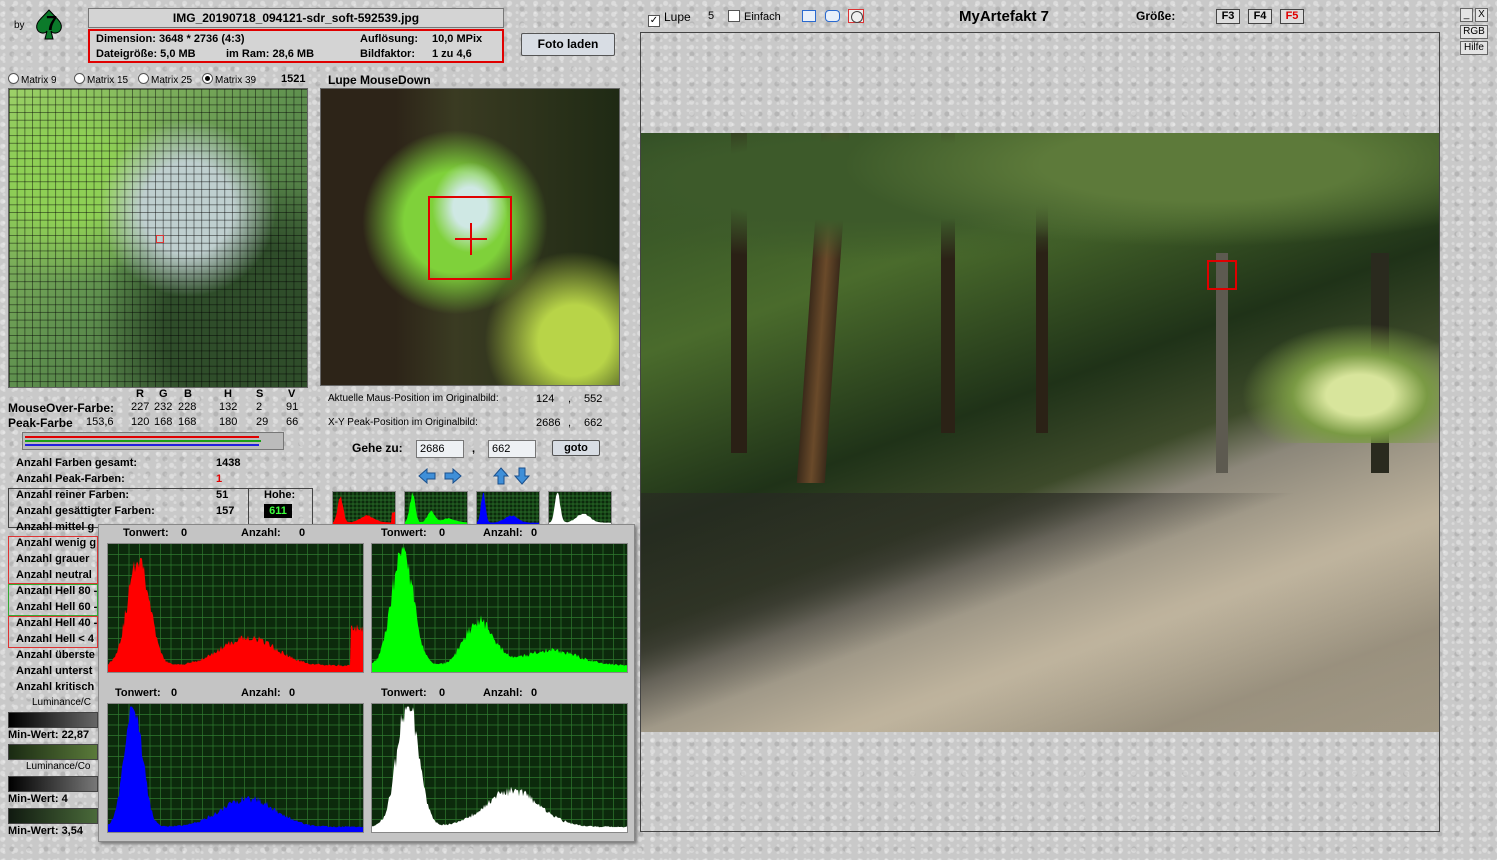  I want to click on logo-seven: 7, so click(52, 24).